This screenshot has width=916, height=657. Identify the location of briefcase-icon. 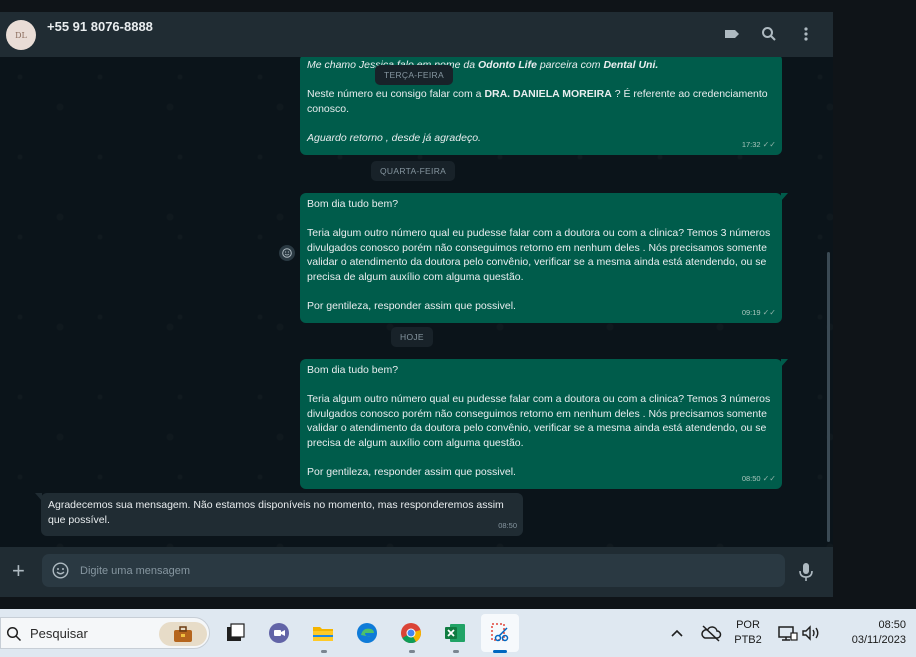
(183, 634).